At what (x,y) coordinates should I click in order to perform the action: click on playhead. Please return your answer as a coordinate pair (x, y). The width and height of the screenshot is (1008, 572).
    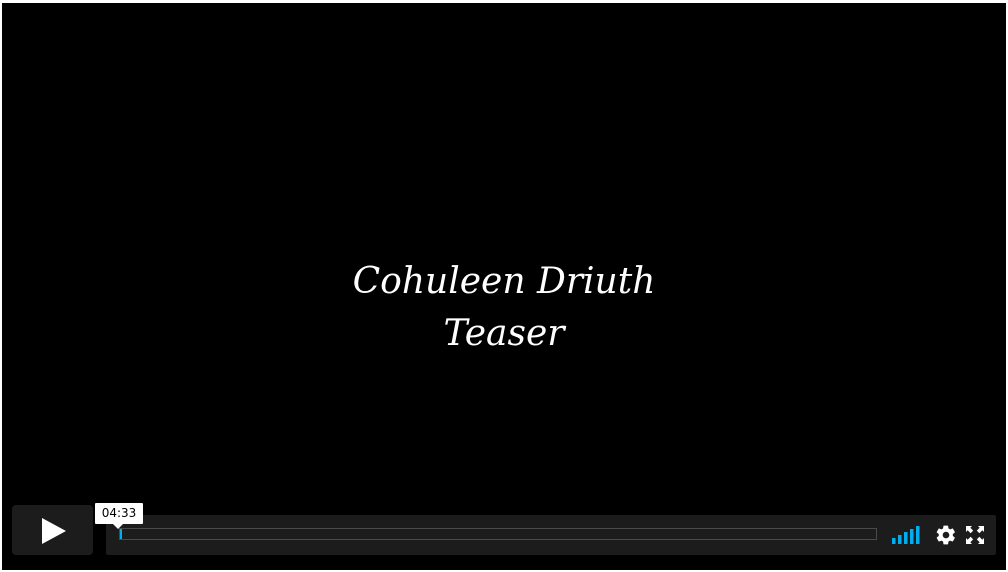
    Looking at the image, I should click on (121, 534).